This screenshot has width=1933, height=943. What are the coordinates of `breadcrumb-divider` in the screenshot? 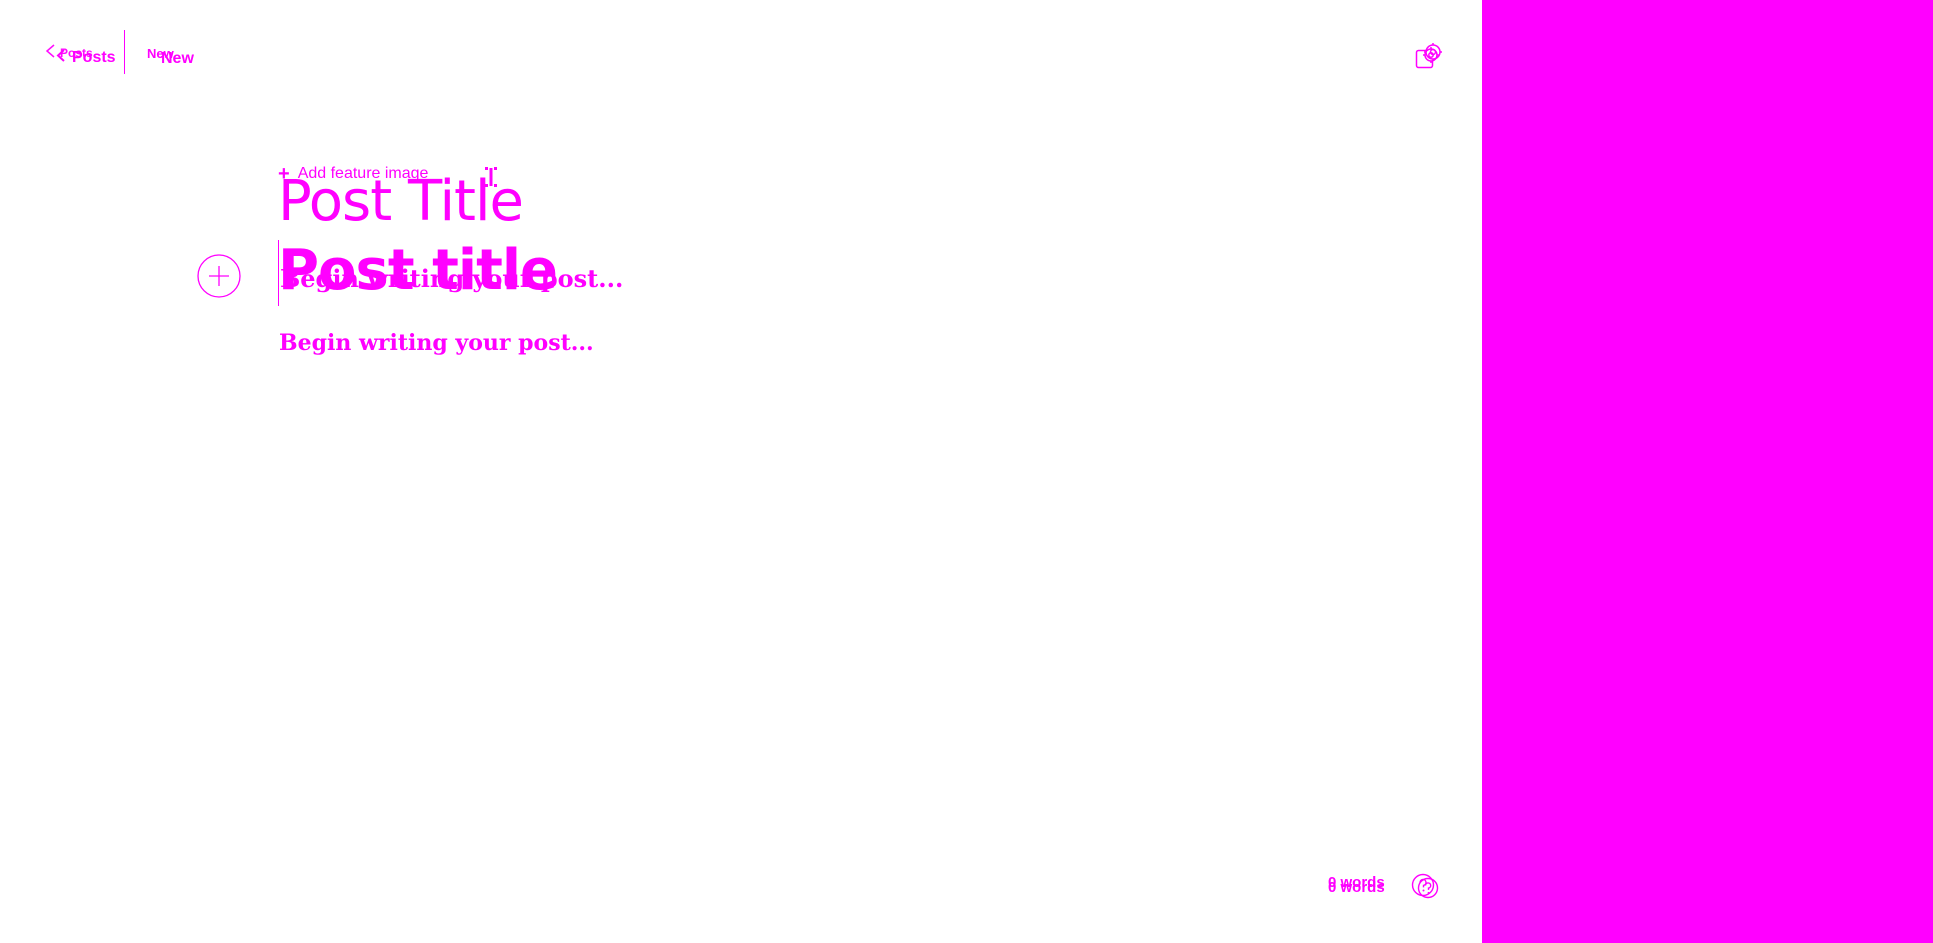 It's located at (124, 52).